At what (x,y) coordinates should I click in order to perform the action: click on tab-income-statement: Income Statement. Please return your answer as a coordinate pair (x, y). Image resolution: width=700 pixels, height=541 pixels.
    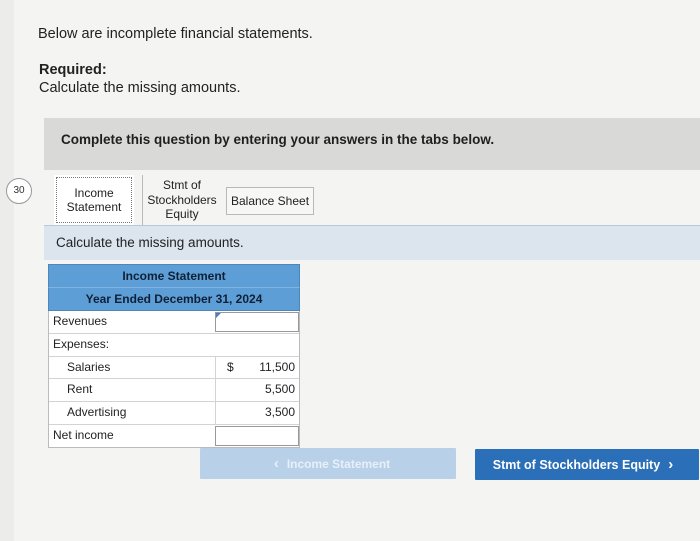
    Looking at the image, I should click on (94, 200).